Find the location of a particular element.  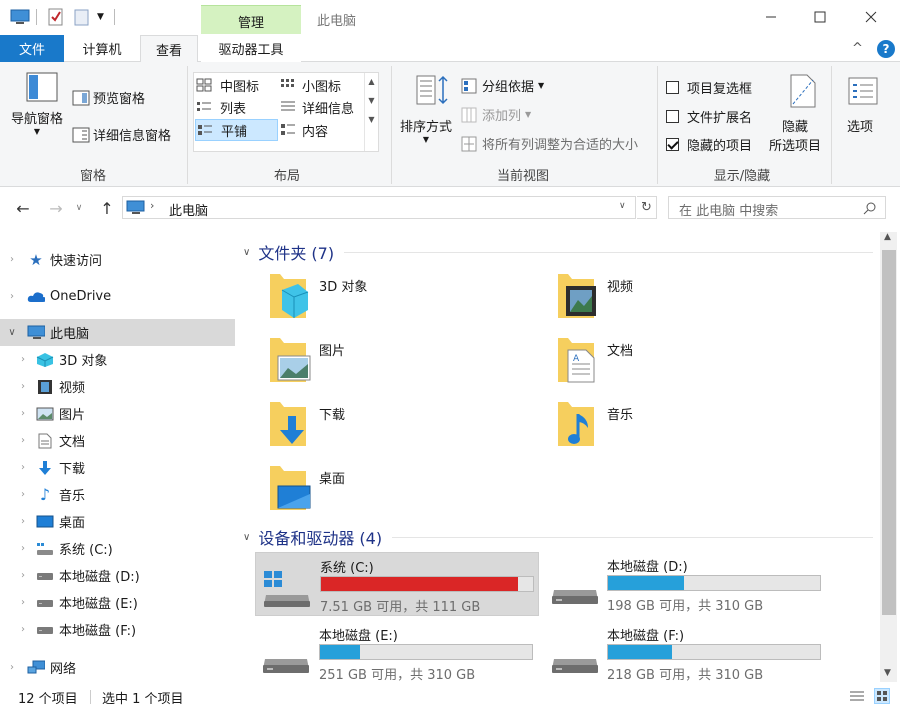

layout-medium-icons: 中图标 is located at coordinates (236, 85).